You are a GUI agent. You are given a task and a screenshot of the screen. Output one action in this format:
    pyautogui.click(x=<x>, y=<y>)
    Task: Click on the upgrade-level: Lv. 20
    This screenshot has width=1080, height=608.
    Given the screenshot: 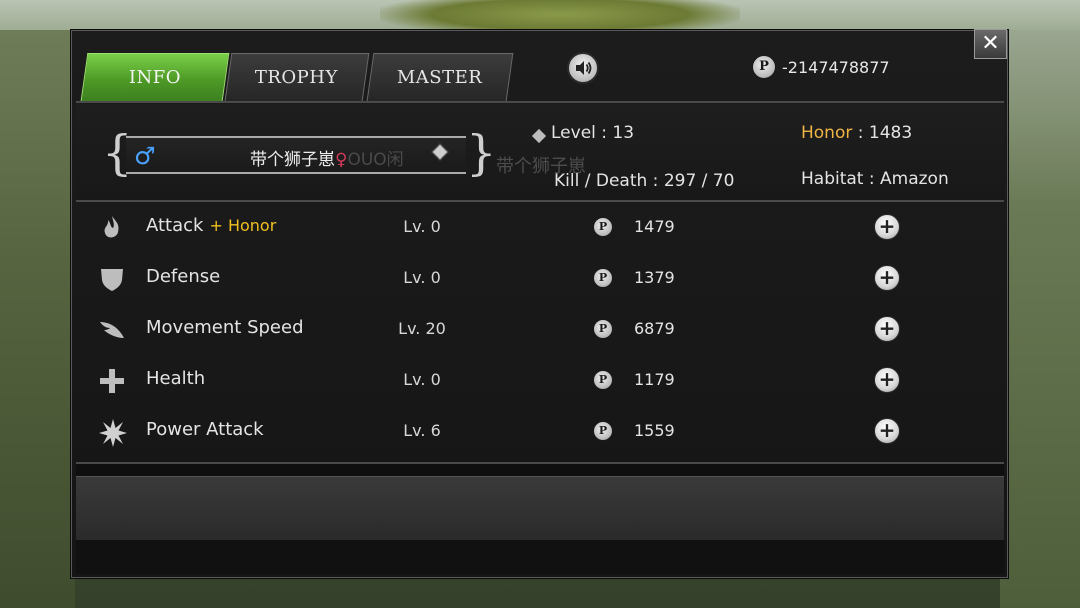 What is the action you would take?
    pyautogui.click(x=422, y=328)
    